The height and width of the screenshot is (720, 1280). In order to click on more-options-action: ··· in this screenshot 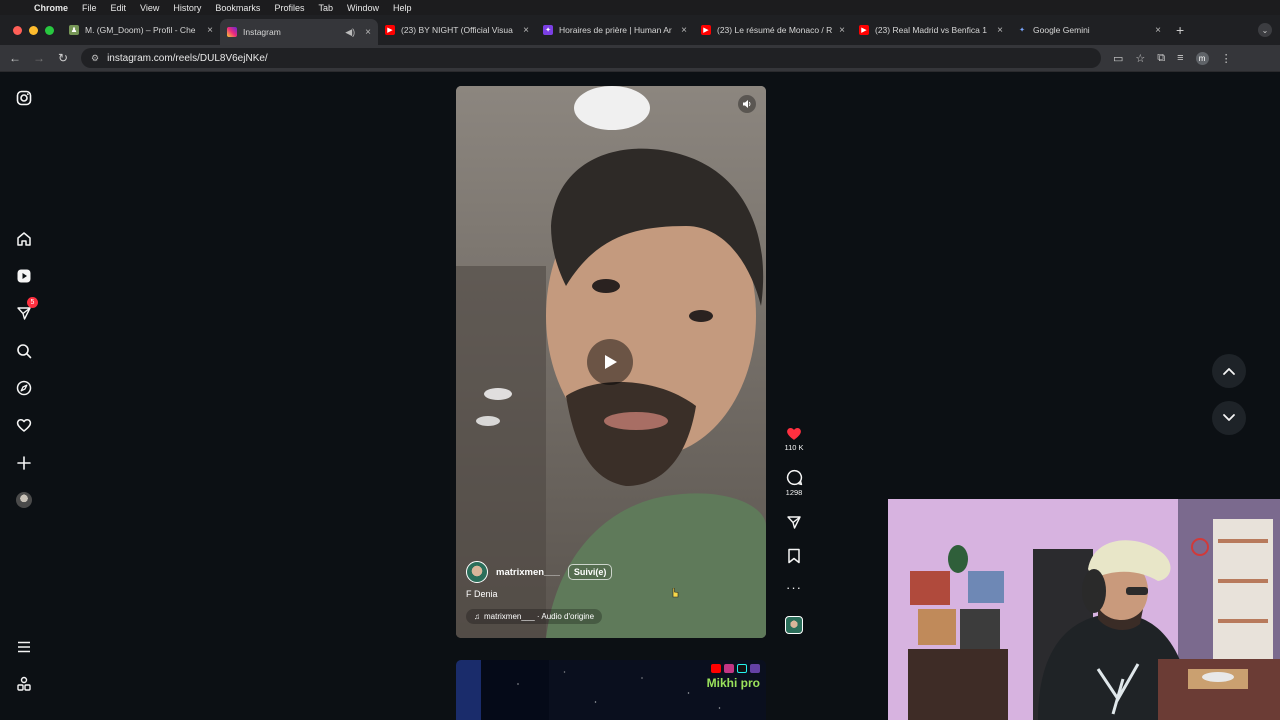, I will do `click(794, 587)`.